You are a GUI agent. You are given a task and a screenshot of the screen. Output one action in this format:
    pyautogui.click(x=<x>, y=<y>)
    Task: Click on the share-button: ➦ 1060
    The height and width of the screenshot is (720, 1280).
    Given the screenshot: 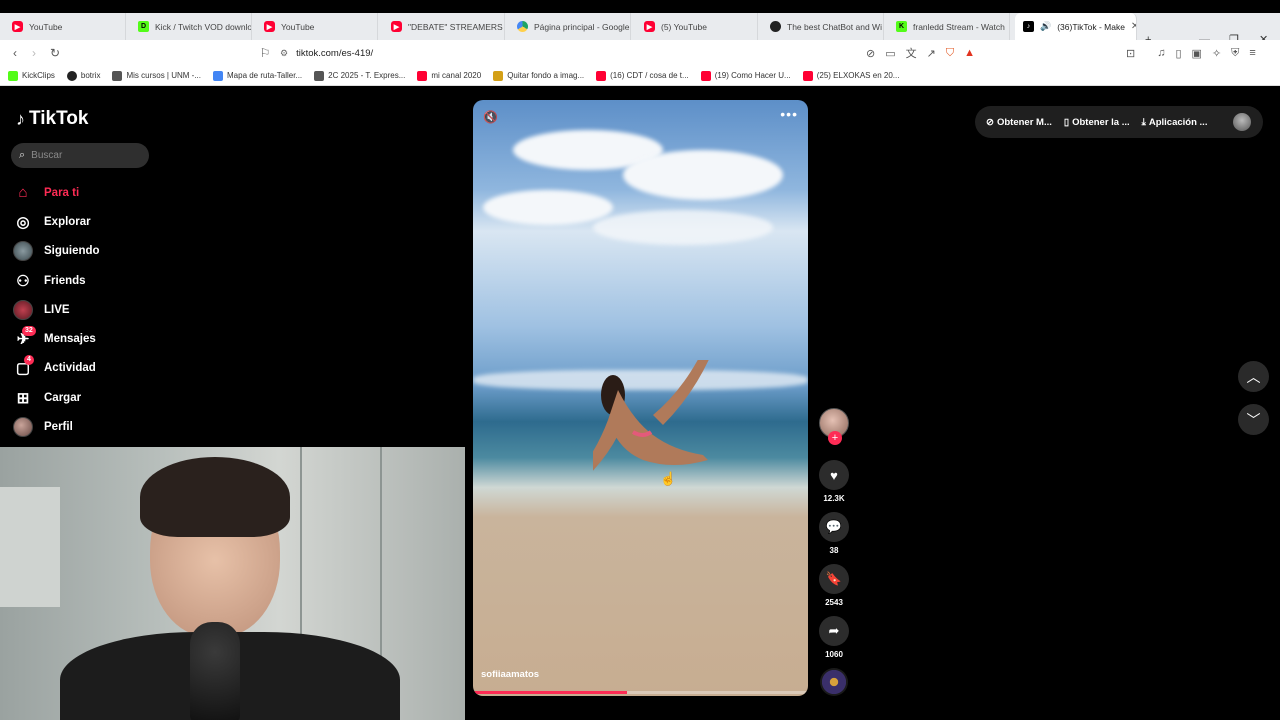 What is the action you would take?
    pyautogui.click(x=834, y=637)
    